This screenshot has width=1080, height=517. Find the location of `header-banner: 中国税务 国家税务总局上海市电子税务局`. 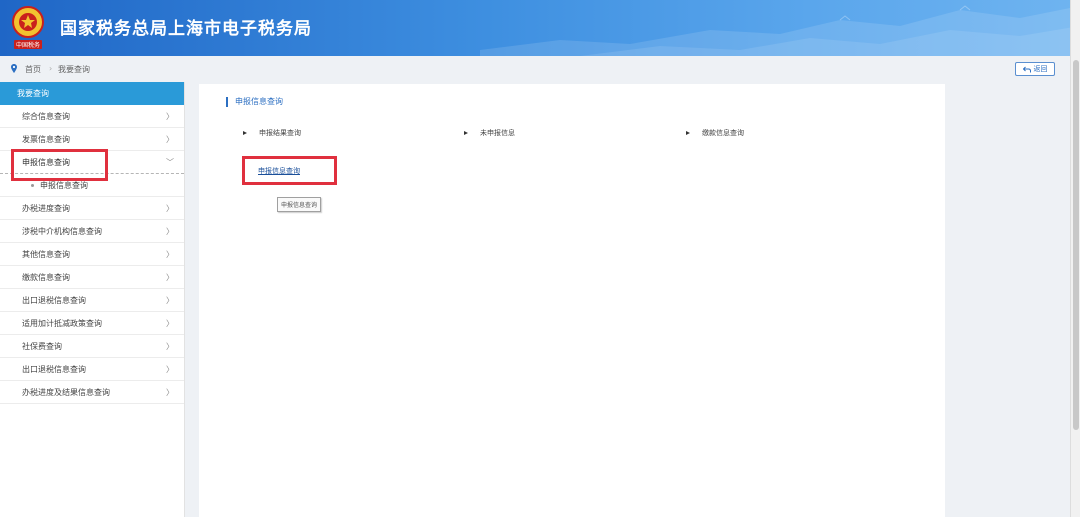

header-banner: 中国税务 国家税务总局上海市电子税务局 is located at coordinates (540, 28).